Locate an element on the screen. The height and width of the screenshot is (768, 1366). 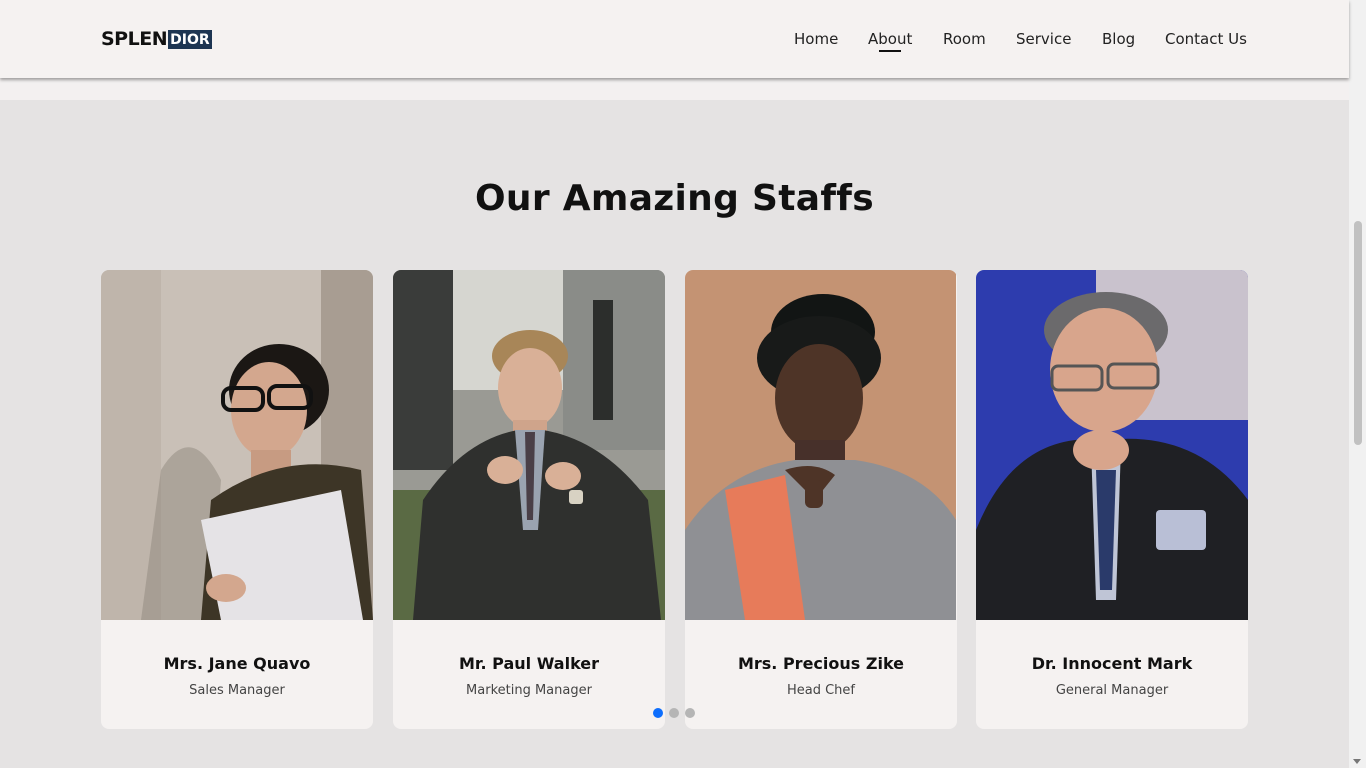
nav-service: Service is located at coordinates (1043, 39).